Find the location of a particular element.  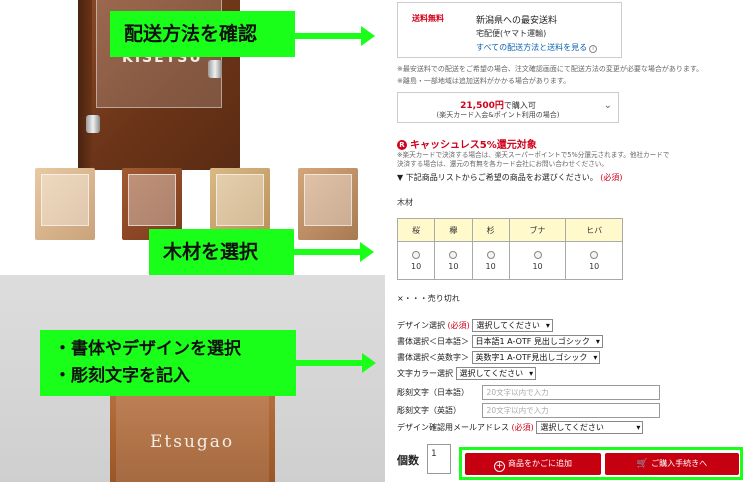

wood-header-hiba: ヒバ is located at coordinates (594, 230).